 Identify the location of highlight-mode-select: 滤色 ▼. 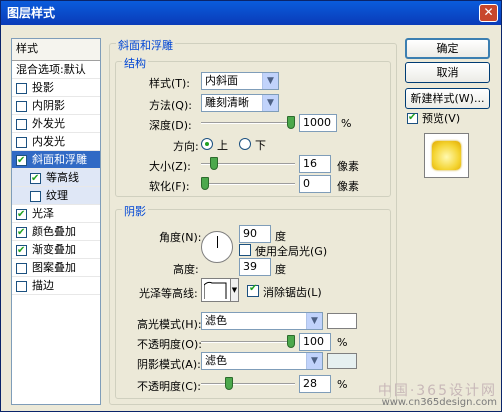
(262, 321).